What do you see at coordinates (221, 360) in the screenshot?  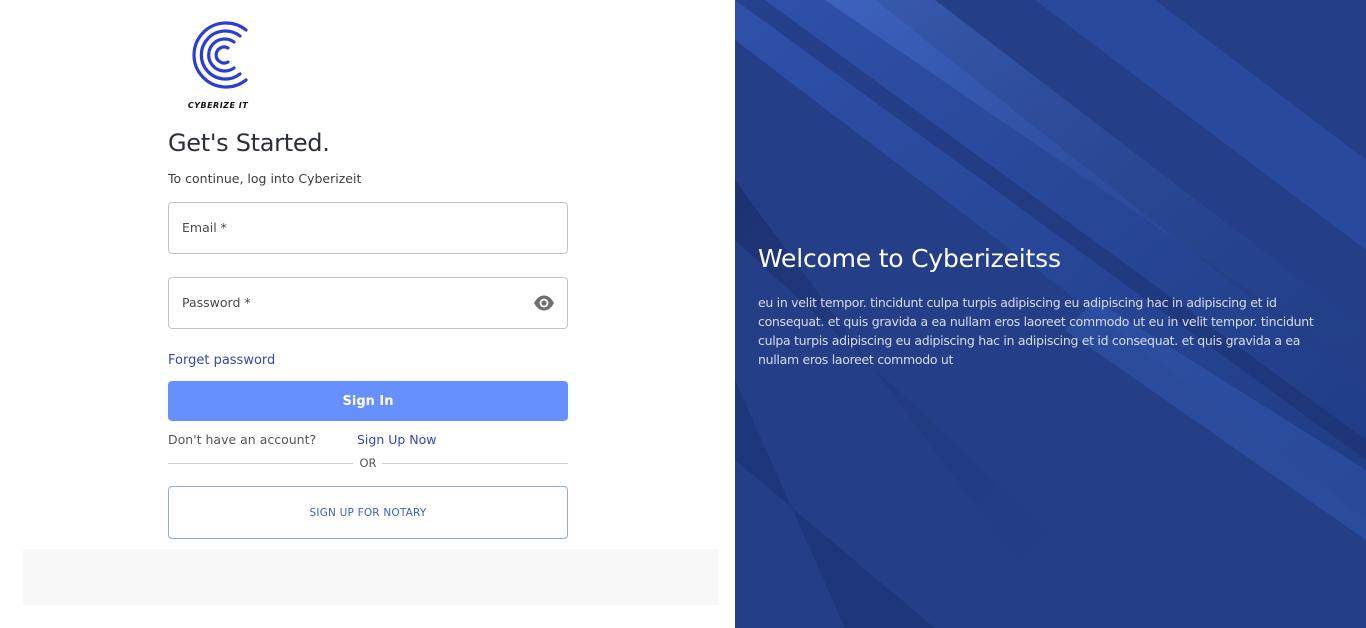 I see `forgot-password-link: Forget password` at bounding box center [221, 360].